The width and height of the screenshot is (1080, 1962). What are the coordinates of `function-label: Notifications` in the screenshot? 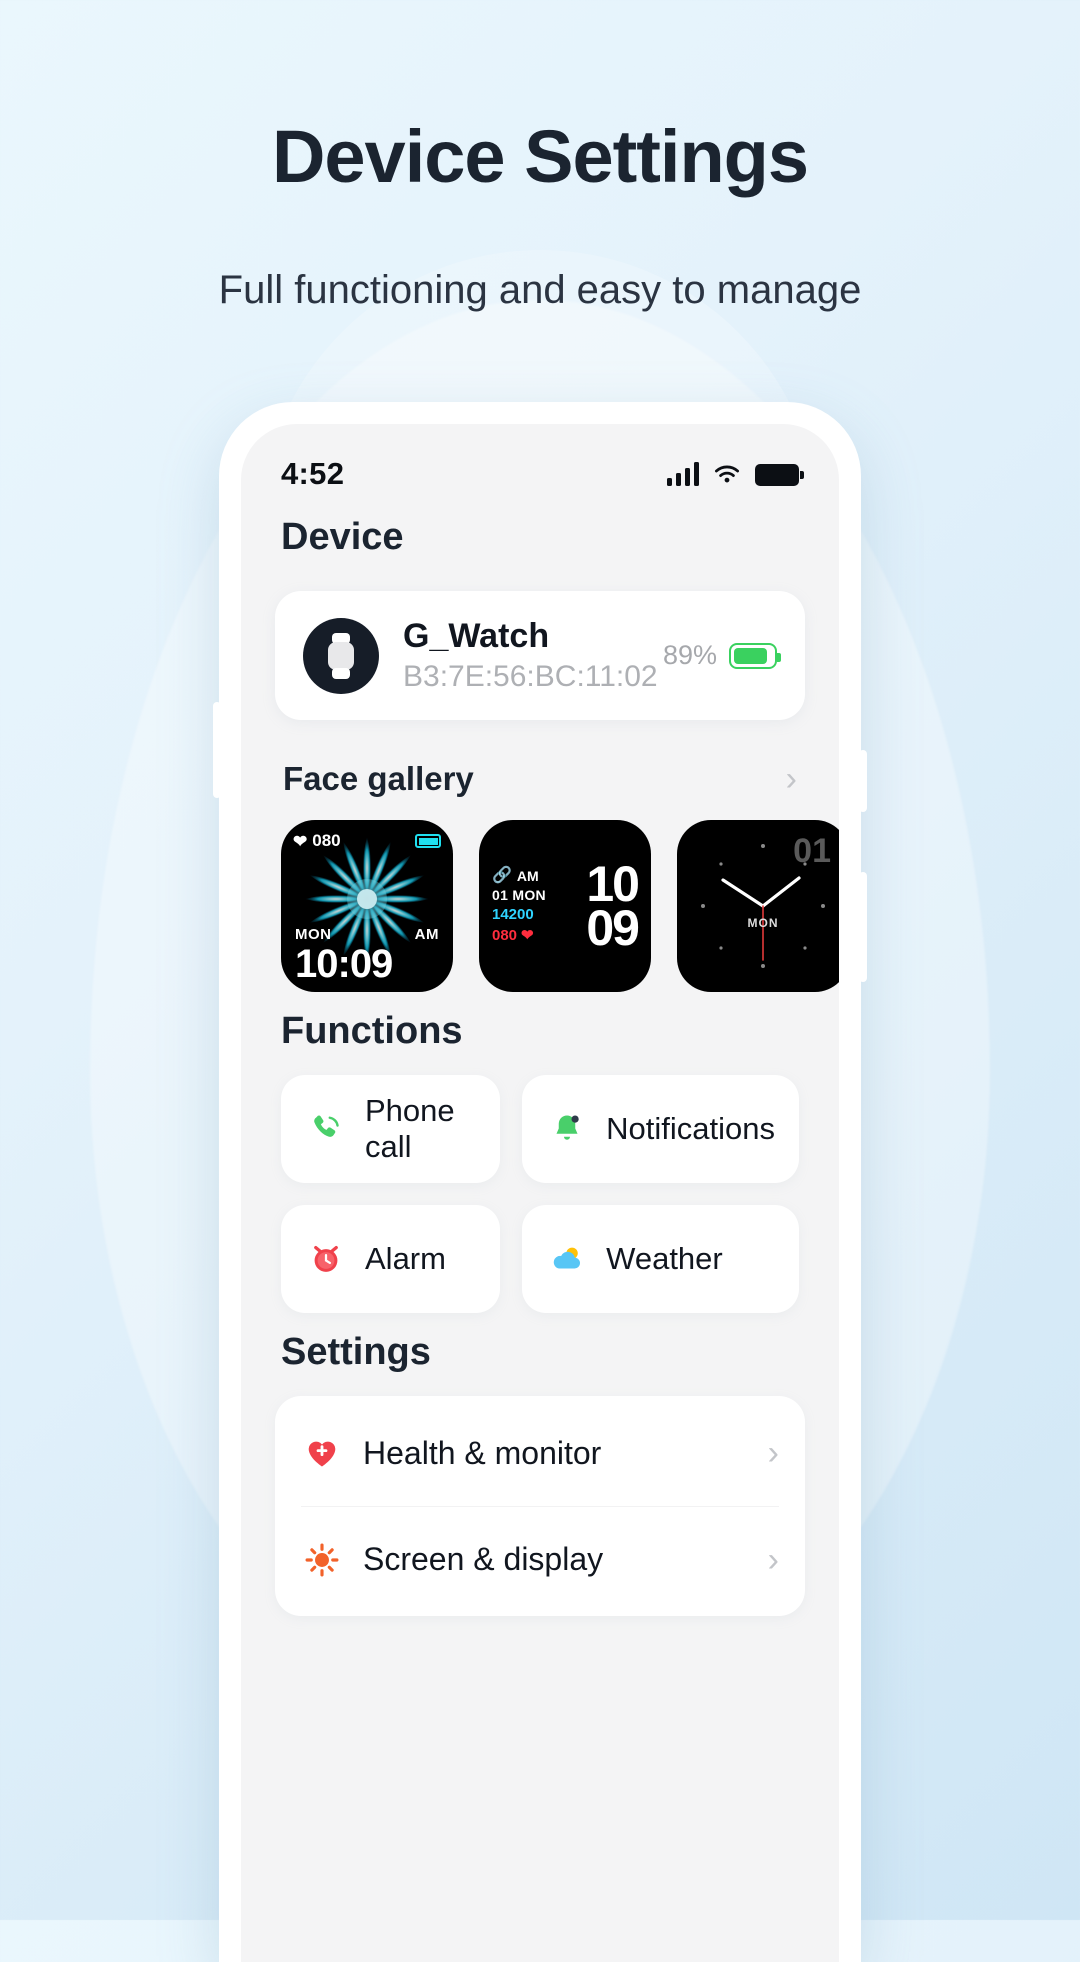 It's located at (690, 1129).